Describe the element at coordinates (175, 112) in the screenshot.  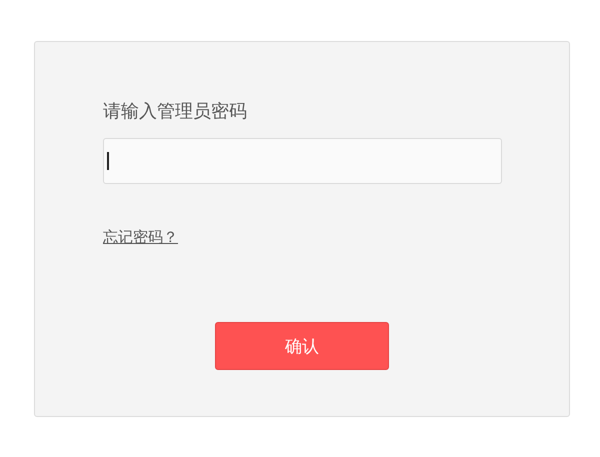
I see `password-label: 请输入管理员密码` at that location.